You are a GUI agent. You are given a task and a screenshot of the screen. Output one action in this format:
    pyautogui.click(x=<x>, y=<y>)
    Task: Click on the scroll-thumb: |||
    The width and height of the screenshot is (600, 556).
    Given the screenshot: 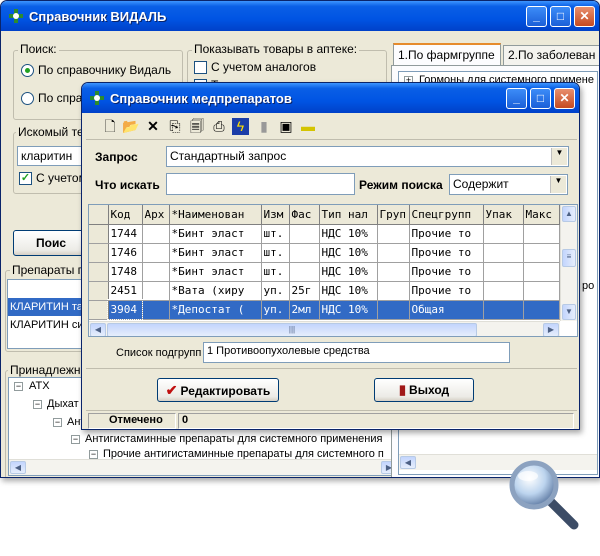 What is the action you would take?
    pyautogui.click(x=292, y=329)
    